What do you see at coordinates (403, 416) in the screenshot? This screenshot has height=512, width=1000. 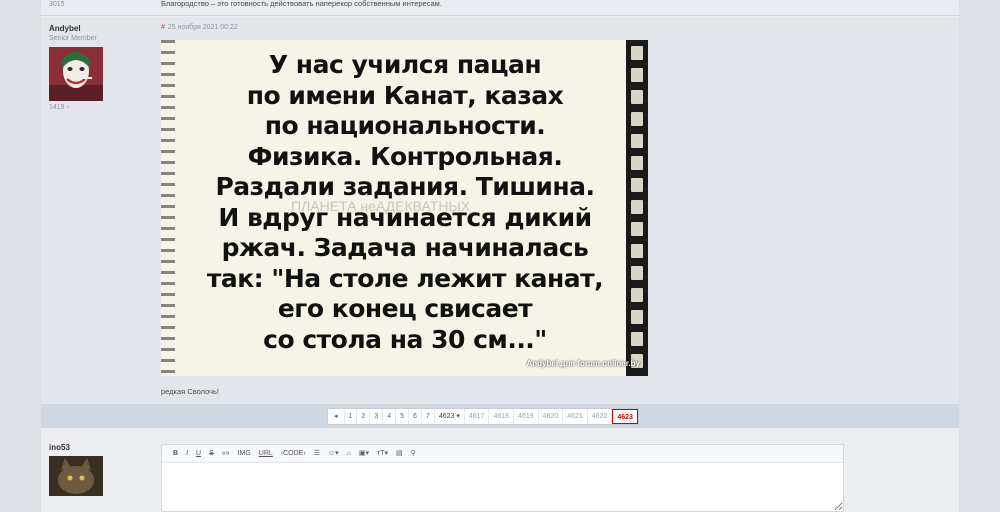 I see `page-link: 5` at bounding box center [403, 416].